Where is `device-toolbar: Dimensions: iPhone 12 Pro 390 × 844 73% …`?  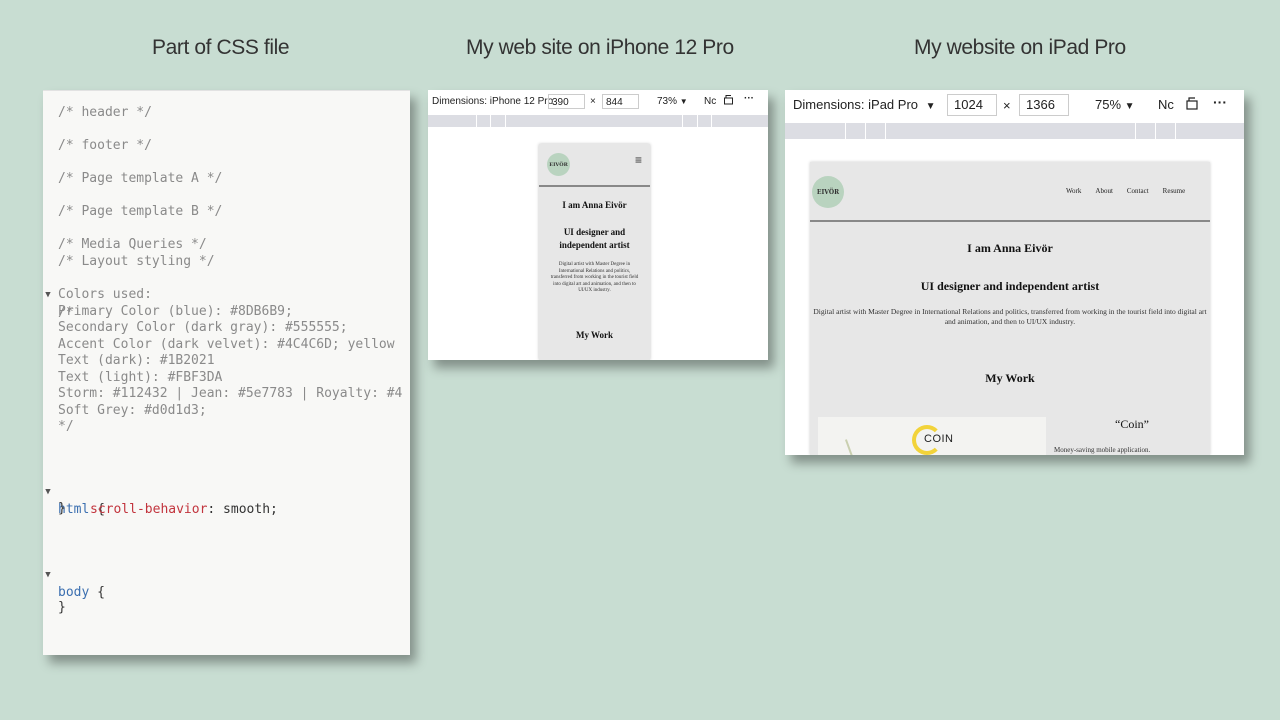 device-toolbar: Dimensions: iPhone 12 Pro 390 × 844 73% … is located at coordinates (598, 102).